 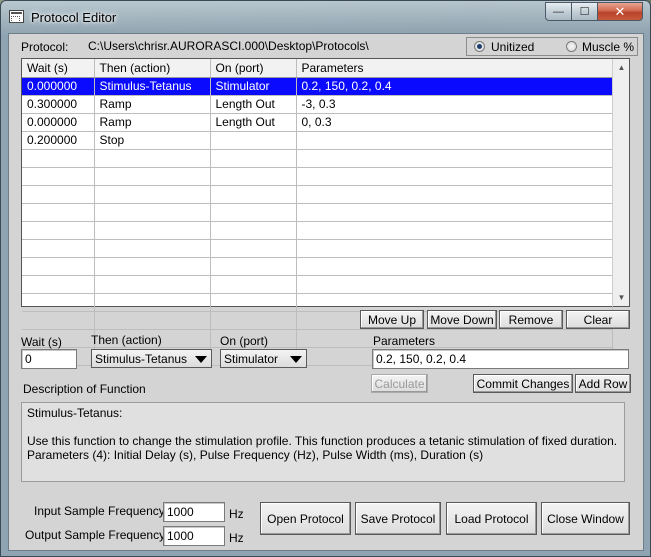 I want to click on port-dropdown: Stimulator, so click(x=263, y=358).